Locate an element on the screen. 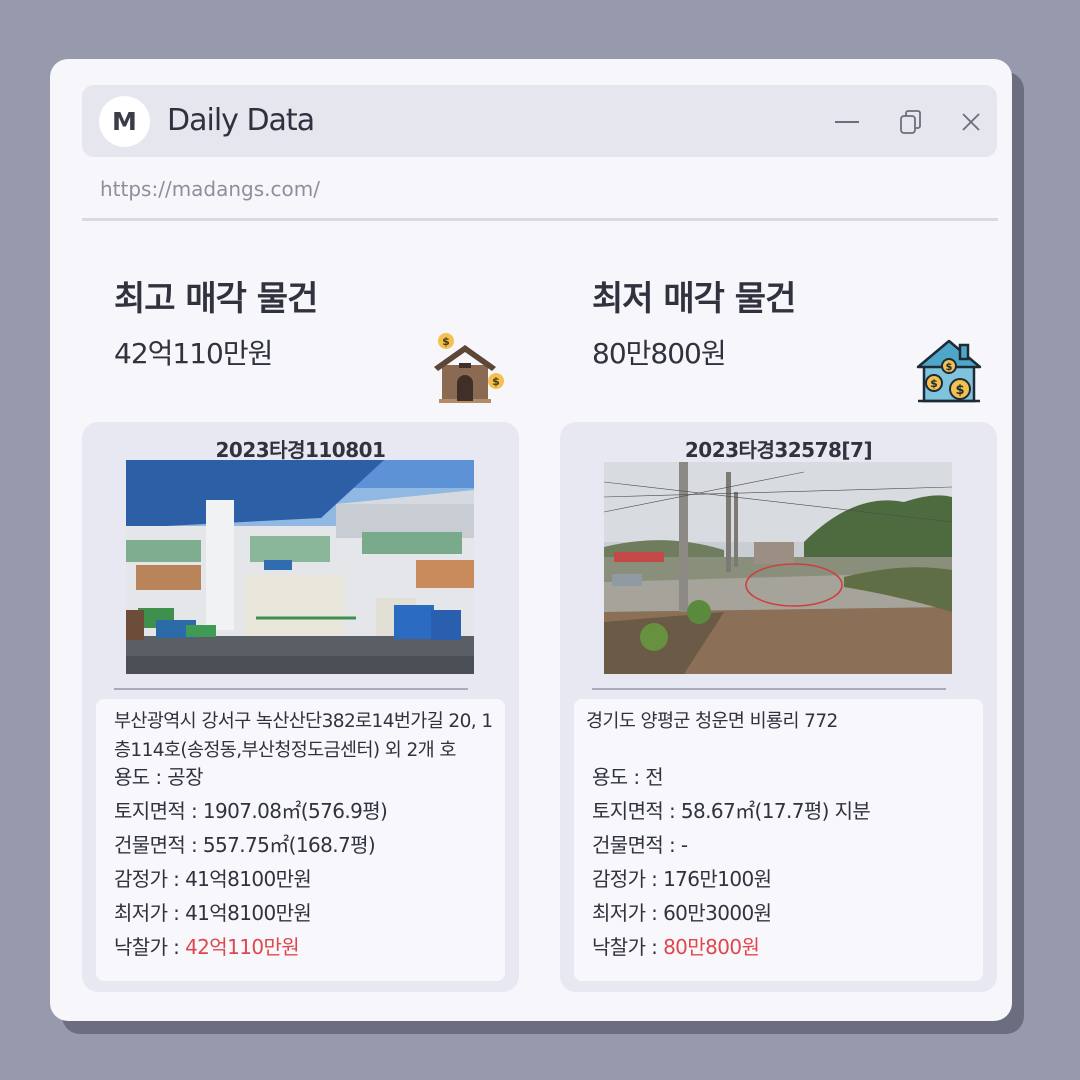 Image resolution: width=1080 pixels, height=1080 pixels. highest-header: 최고 매각 물건 42억110만원 is located at coordinates (216, 321).